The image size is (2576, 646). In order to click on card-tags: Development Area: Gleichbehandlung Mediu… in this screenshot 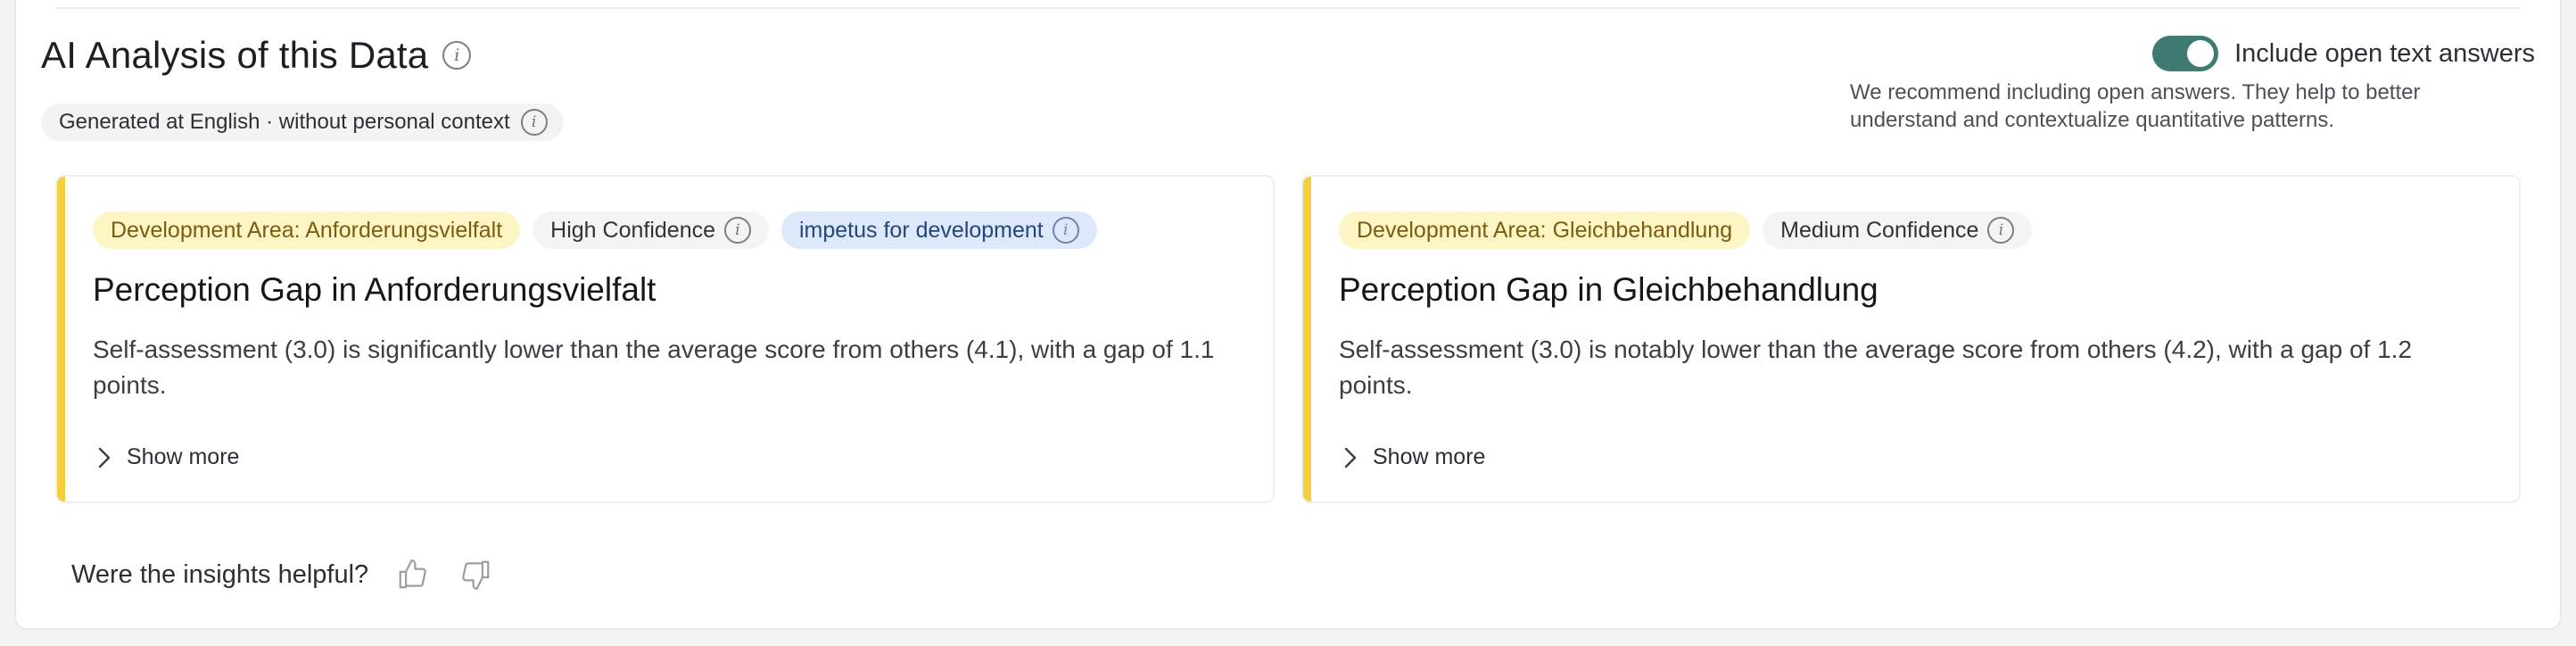, I will do `click(1911, 231)`.